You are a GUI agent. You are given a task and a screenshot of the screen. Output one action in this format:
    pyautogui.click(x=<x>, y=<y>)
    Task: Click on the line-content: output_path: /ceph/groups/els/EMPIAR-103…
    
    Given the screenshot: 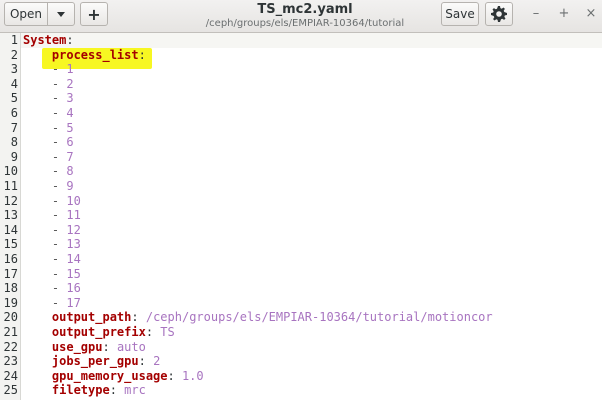 What is the action you would take?
    pyautogui.click(x=258, y=317)
    